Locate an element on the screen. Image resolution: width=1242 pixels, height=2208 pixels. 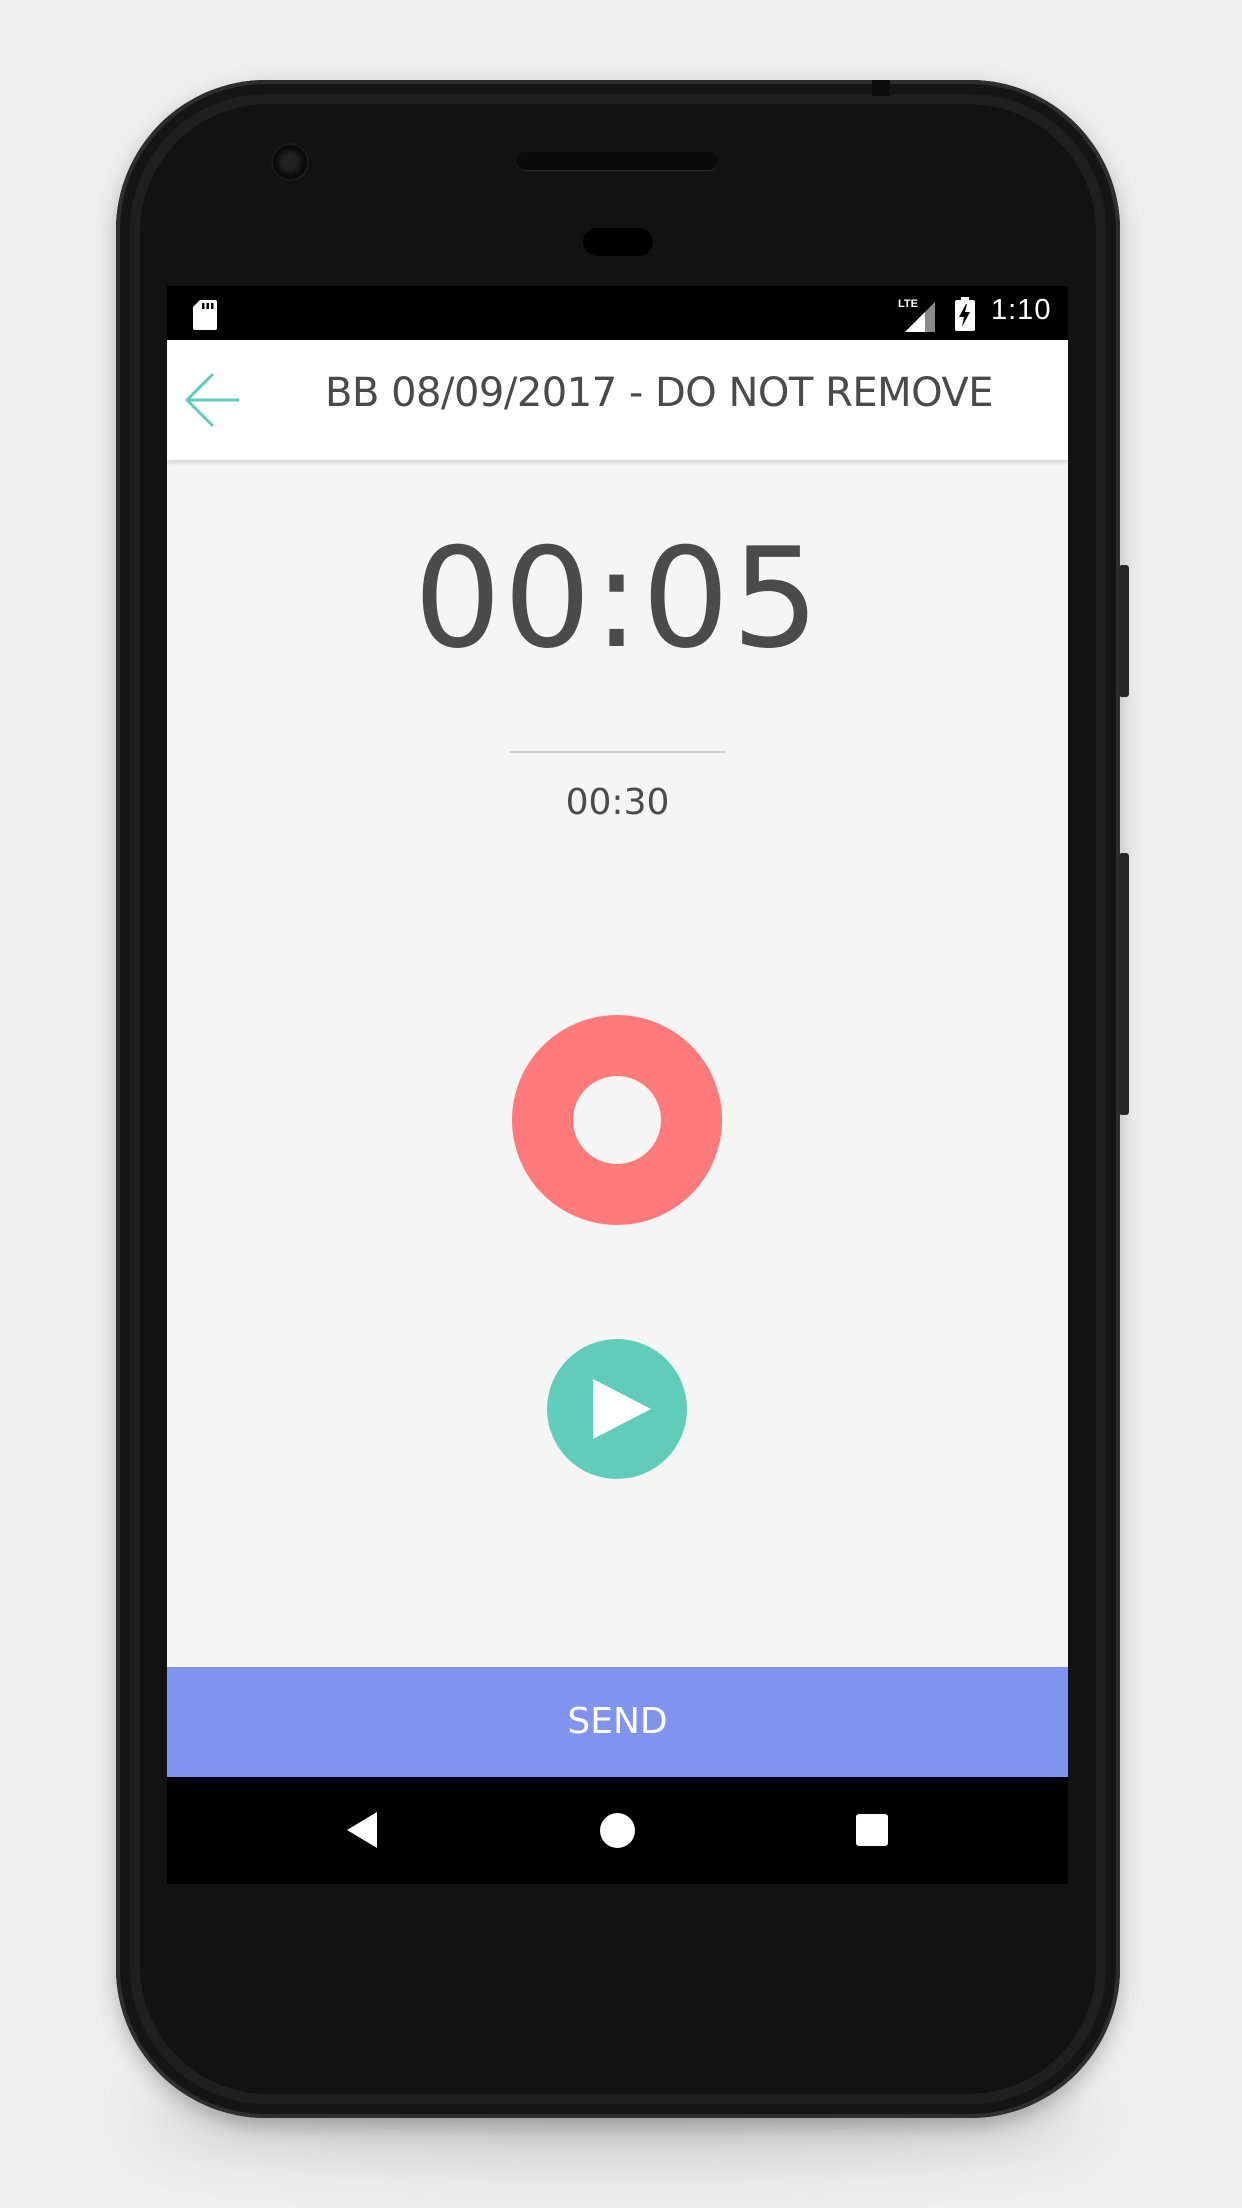
play-button is located at coordinates (617, 1409).